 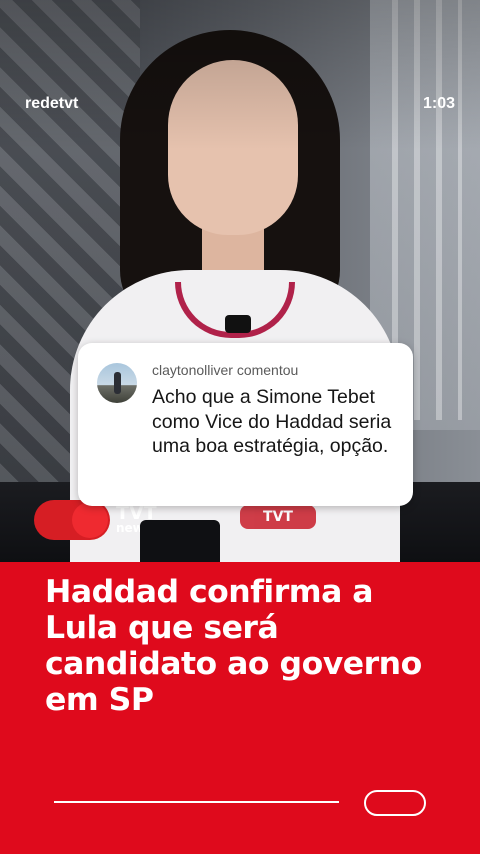 What do you see at coordinates (278, 517) in the screenshot?
I see `laptop-tvt-logo: TVT` at bounding box center [278, 517].